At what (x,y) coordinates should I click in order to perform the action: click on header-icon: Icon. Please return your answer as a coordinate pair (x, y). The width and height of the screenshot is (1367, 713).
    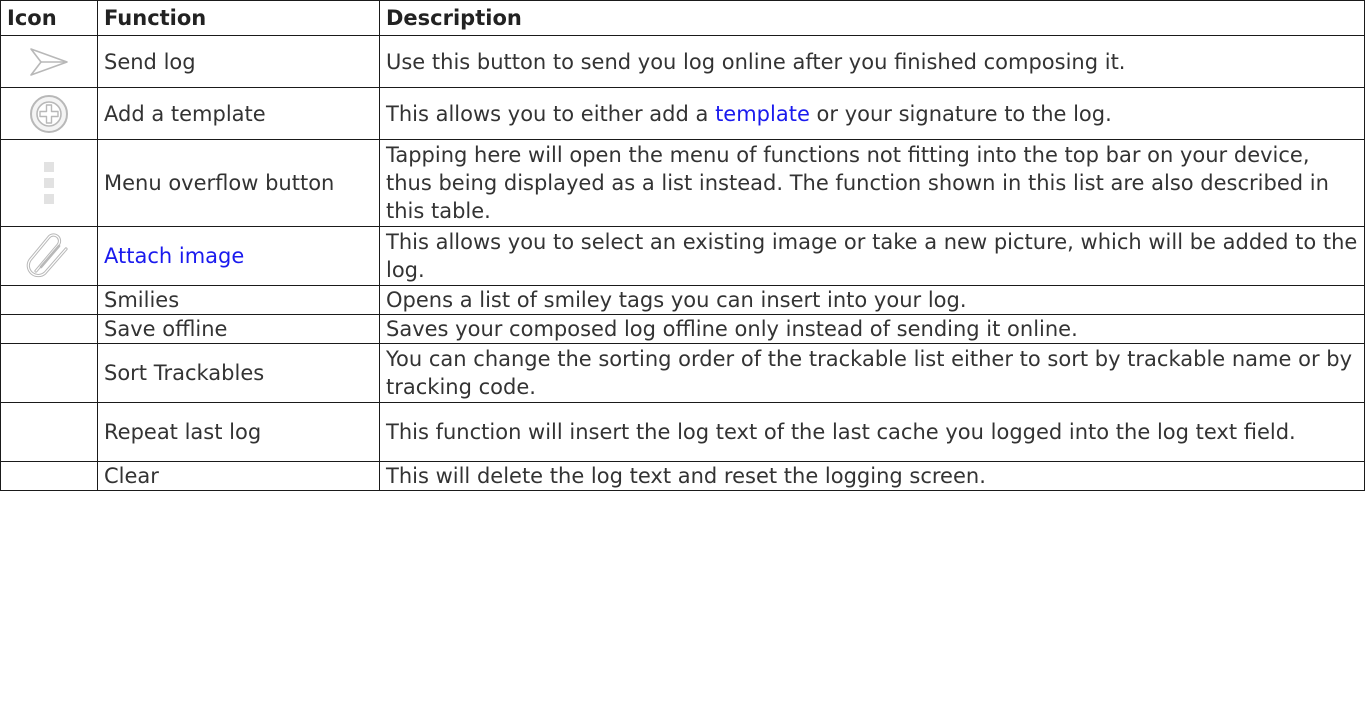
    Looking at the image, I should click on (49, 18).